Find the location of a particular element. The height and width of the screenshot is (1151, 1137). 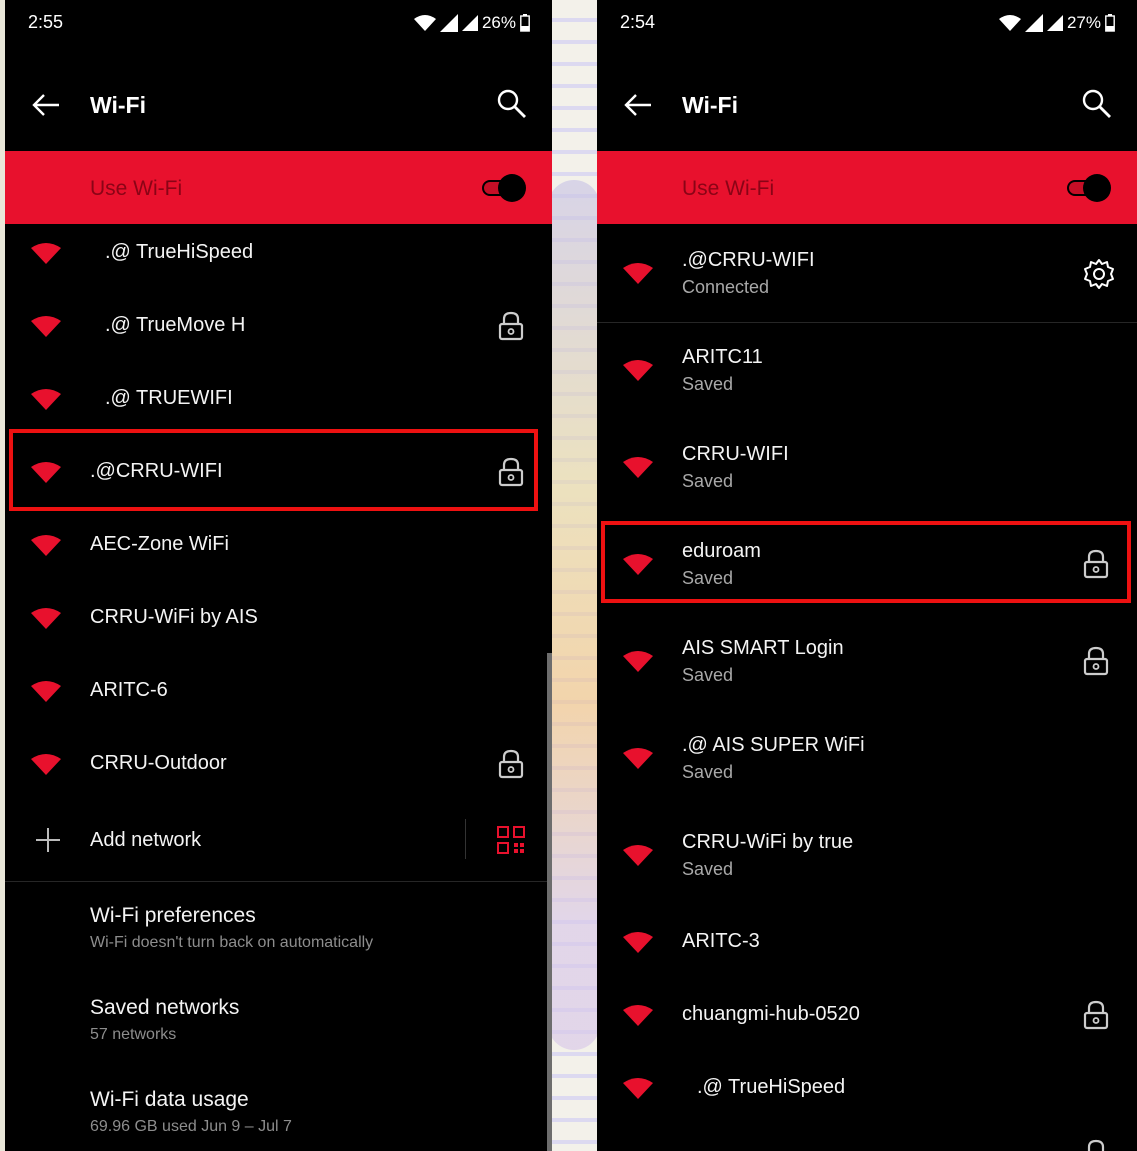

network-row: CRRU-WIFI Saved is located at coordinates (867, 469).